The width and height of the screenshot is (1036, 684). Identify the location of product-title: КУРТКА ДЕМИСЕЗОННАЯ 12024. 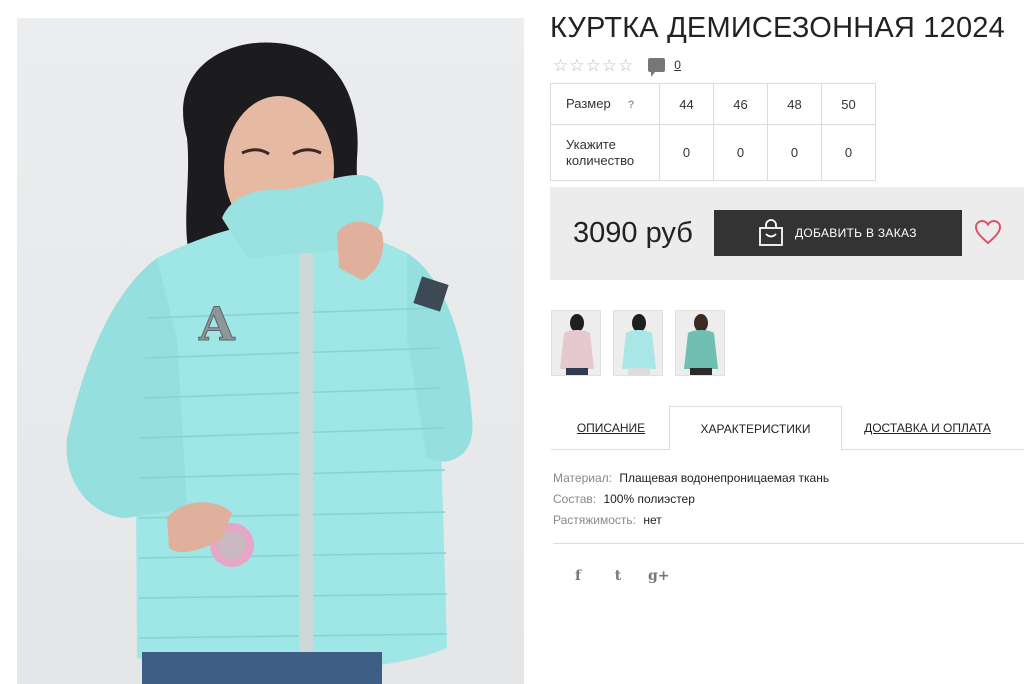
(777, 28).